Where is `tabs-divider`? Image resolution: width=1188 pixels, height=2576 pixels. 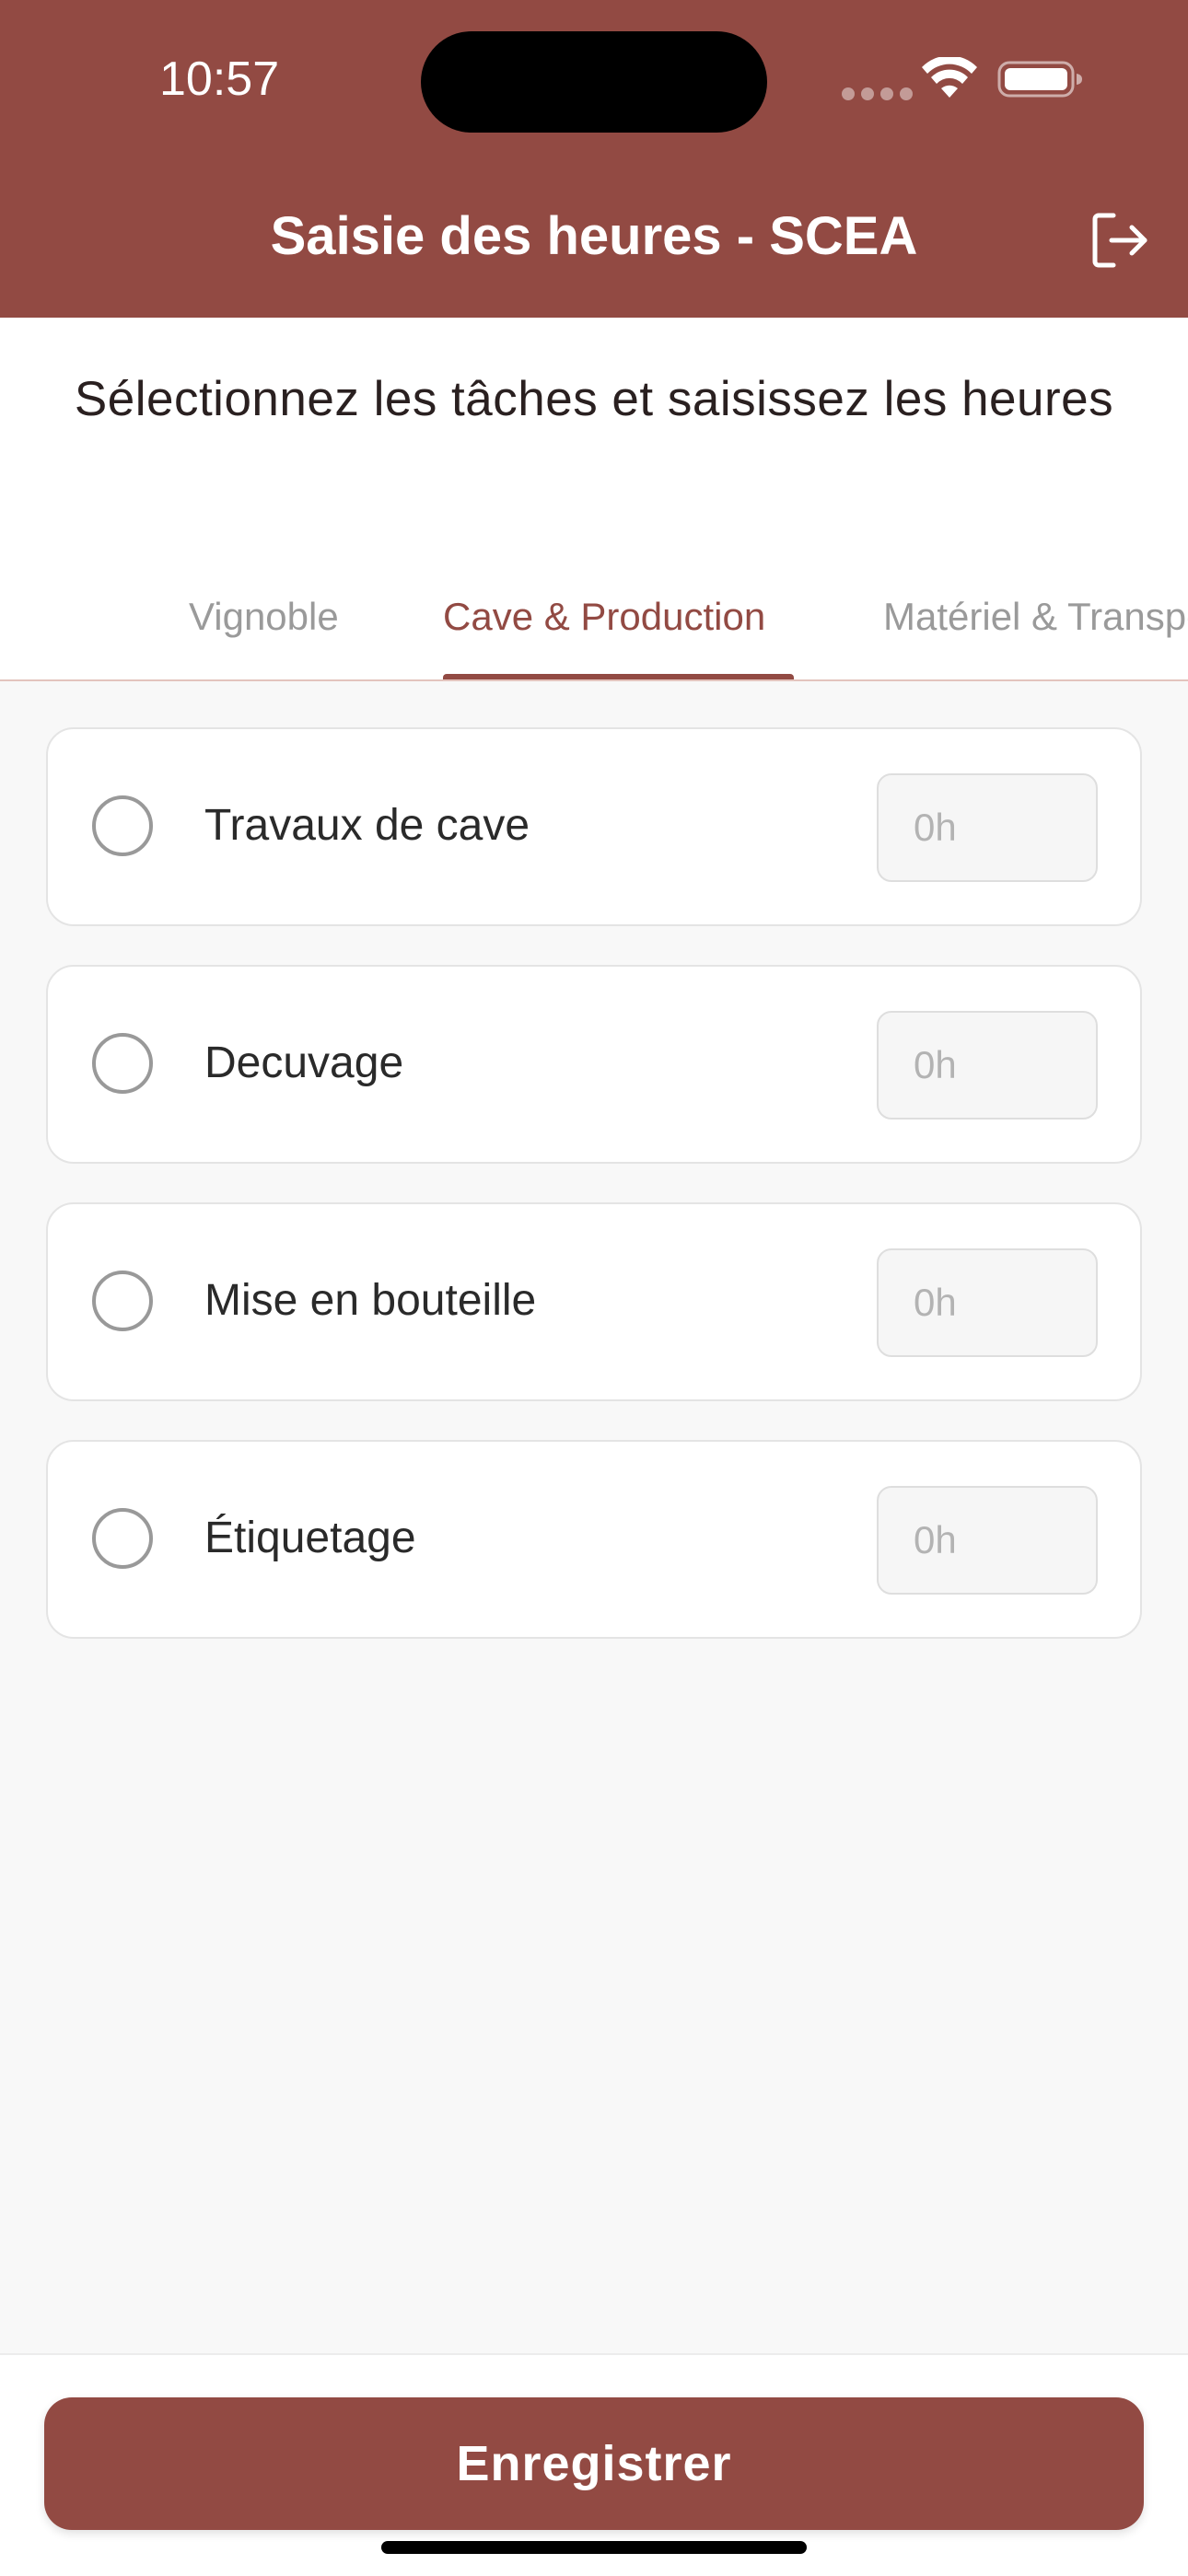
tabs-divider is located at coordinates (594, 680).